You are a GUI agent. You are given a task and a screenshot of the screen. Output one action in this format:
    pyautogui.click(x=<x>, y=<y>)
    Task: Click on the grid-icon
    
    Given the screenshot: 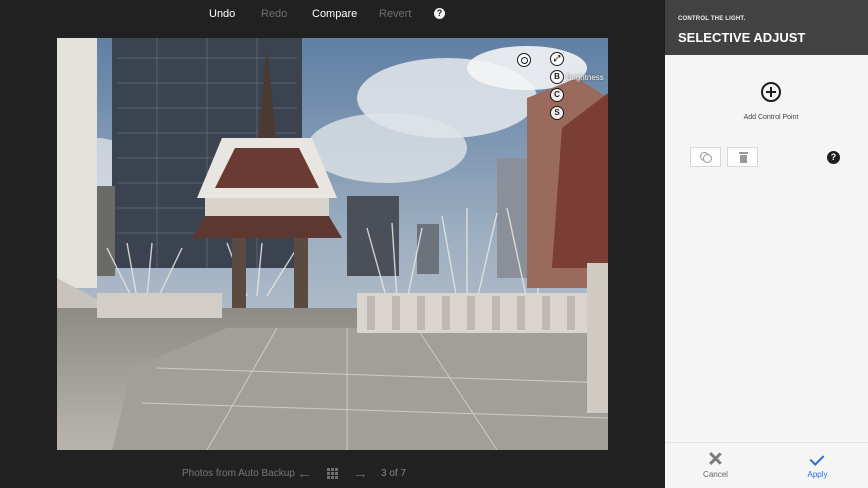 What is the action you would take?
    pyautogui.click(x=333, y=474)
    